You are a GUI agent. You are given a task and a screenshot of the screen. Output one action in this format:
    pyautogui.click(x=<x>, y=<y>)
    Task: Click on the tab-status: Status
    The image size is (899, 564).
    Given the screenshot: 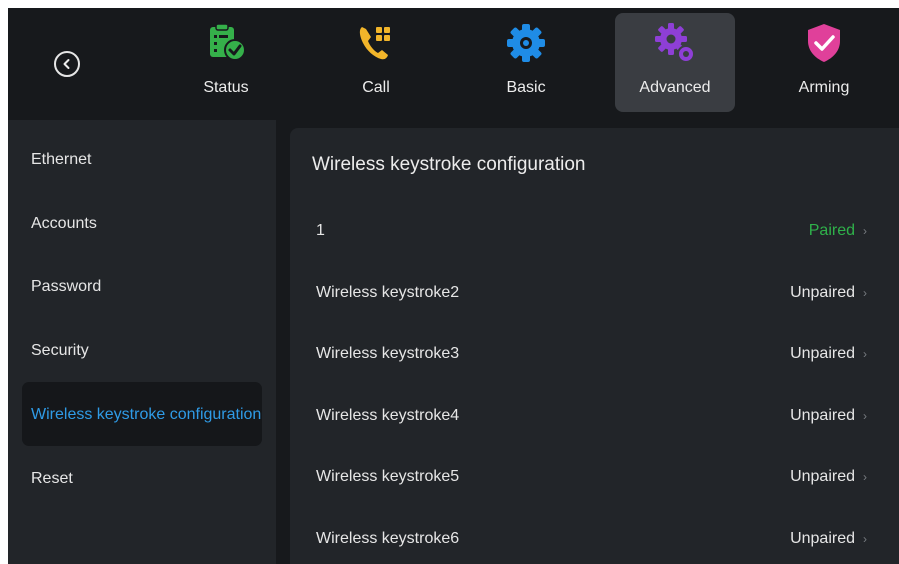 What is the action you would take?
    pyautogui.click(x=226, y=62)
    